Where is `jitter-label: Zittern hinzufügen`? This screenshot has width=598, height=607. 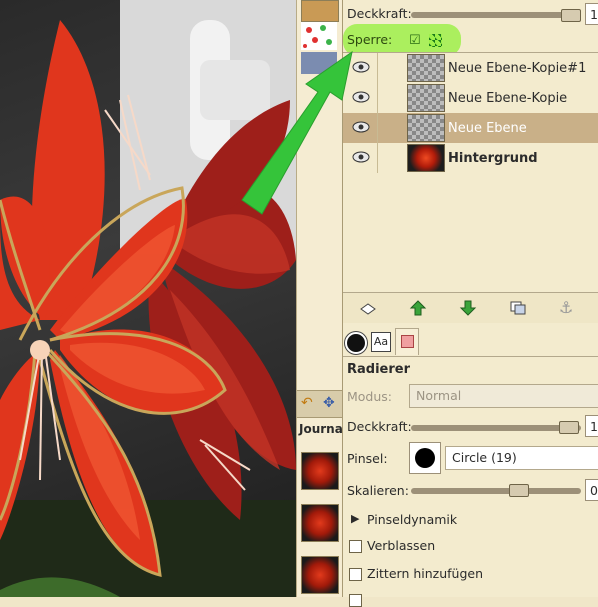
jitter-label: Zittern hinzufügen is located at coordinates (425, 573).